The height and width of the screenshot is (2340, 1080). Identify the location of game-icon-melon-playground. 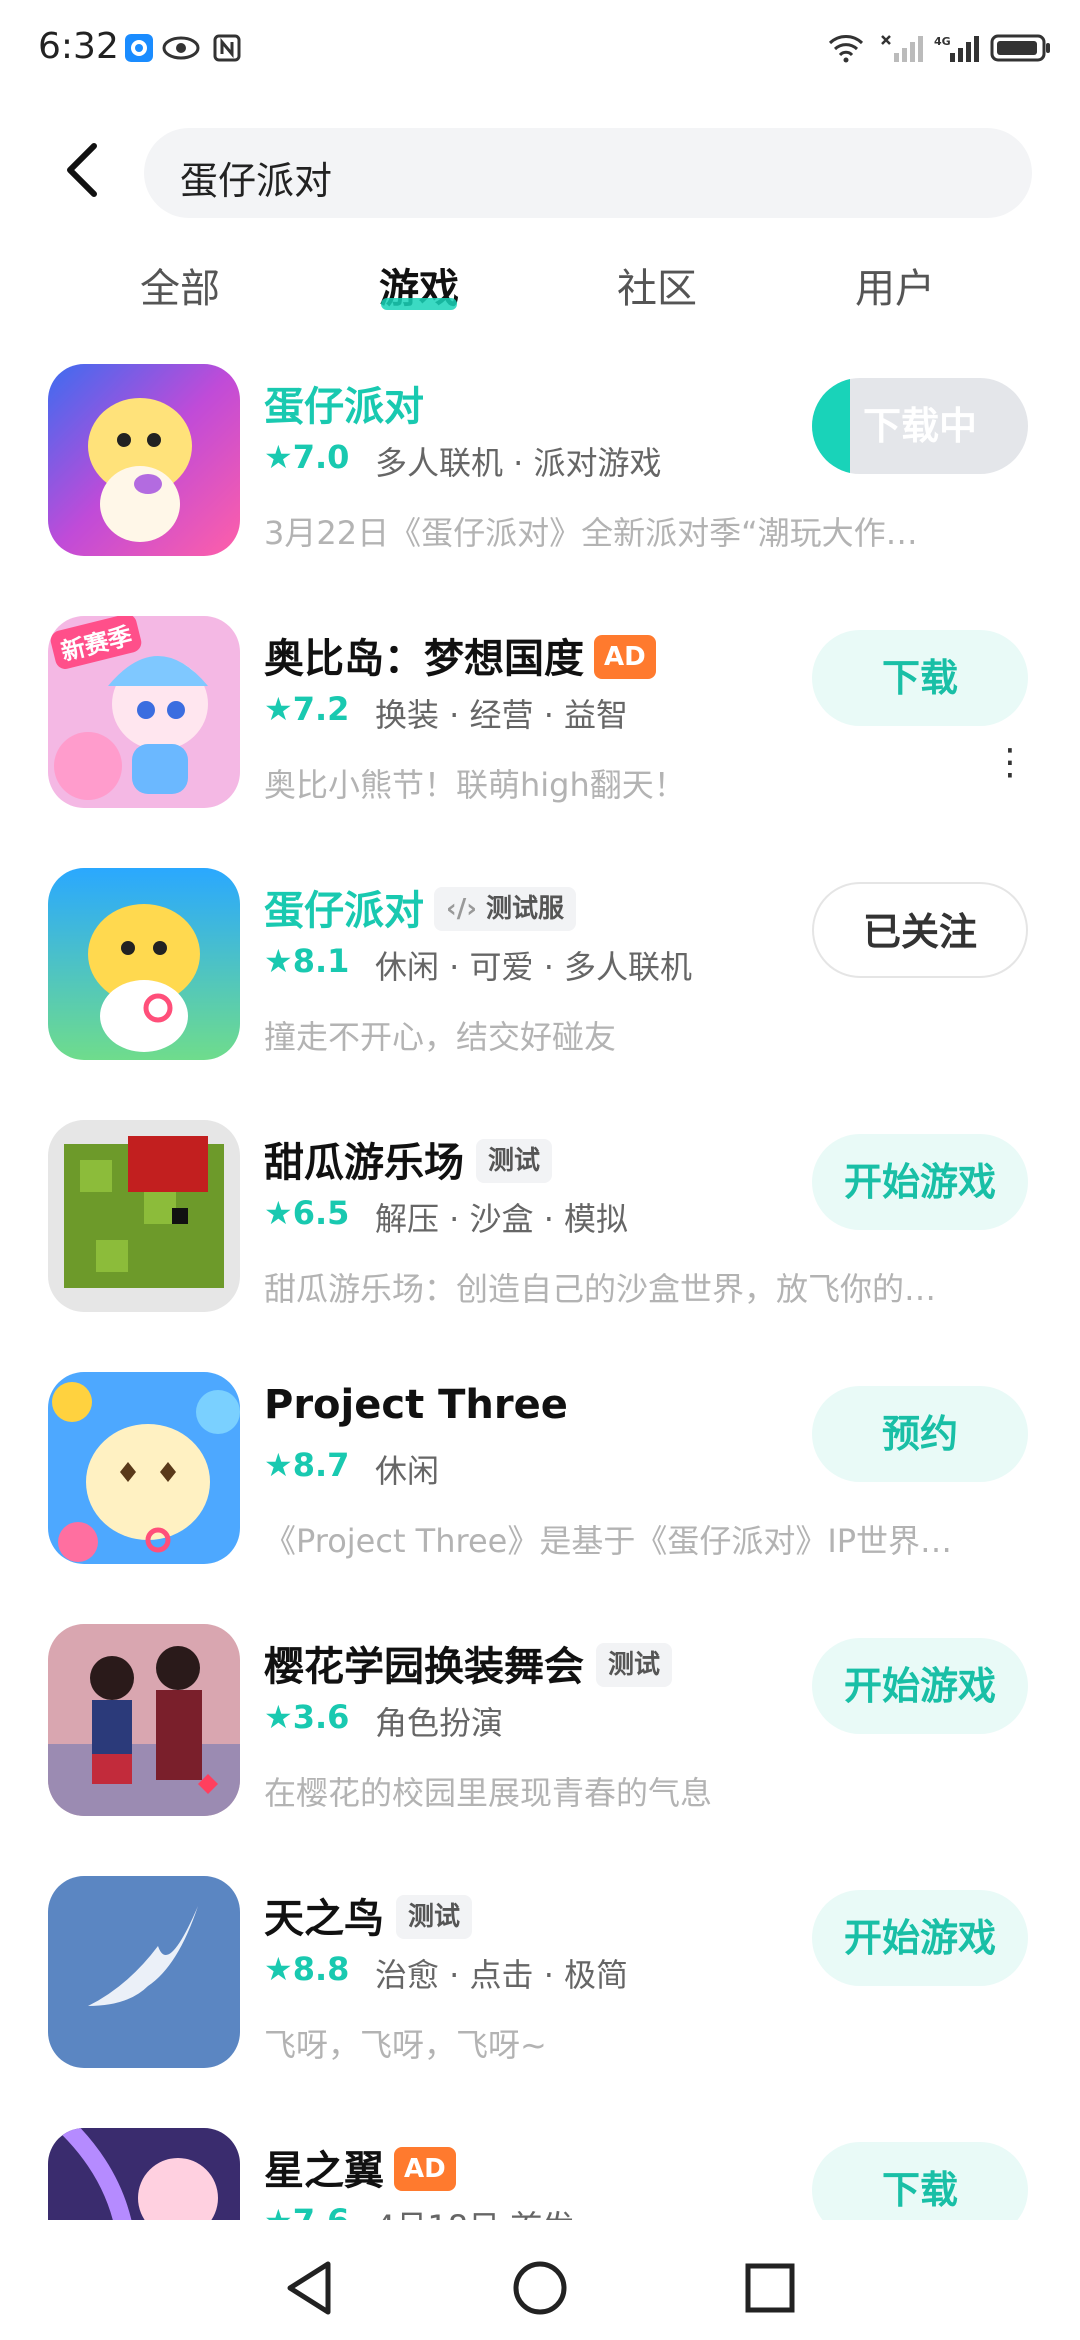
(144, 1216).